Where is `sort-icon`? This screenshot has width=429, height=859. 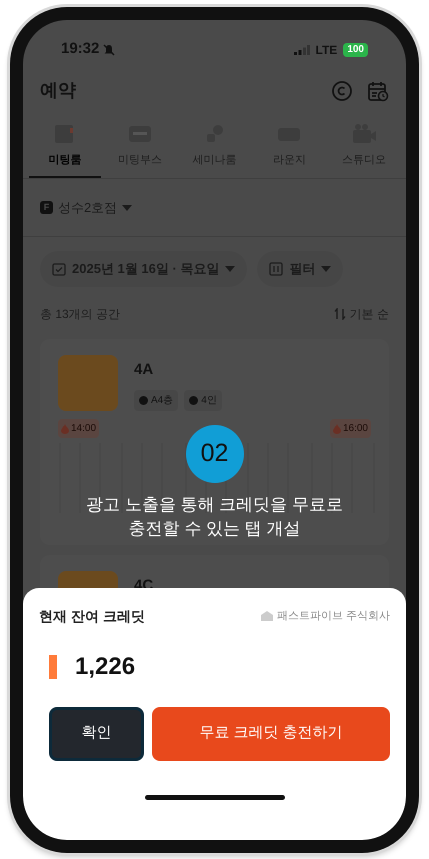 sort-icon is located at coordinates (340, 314).